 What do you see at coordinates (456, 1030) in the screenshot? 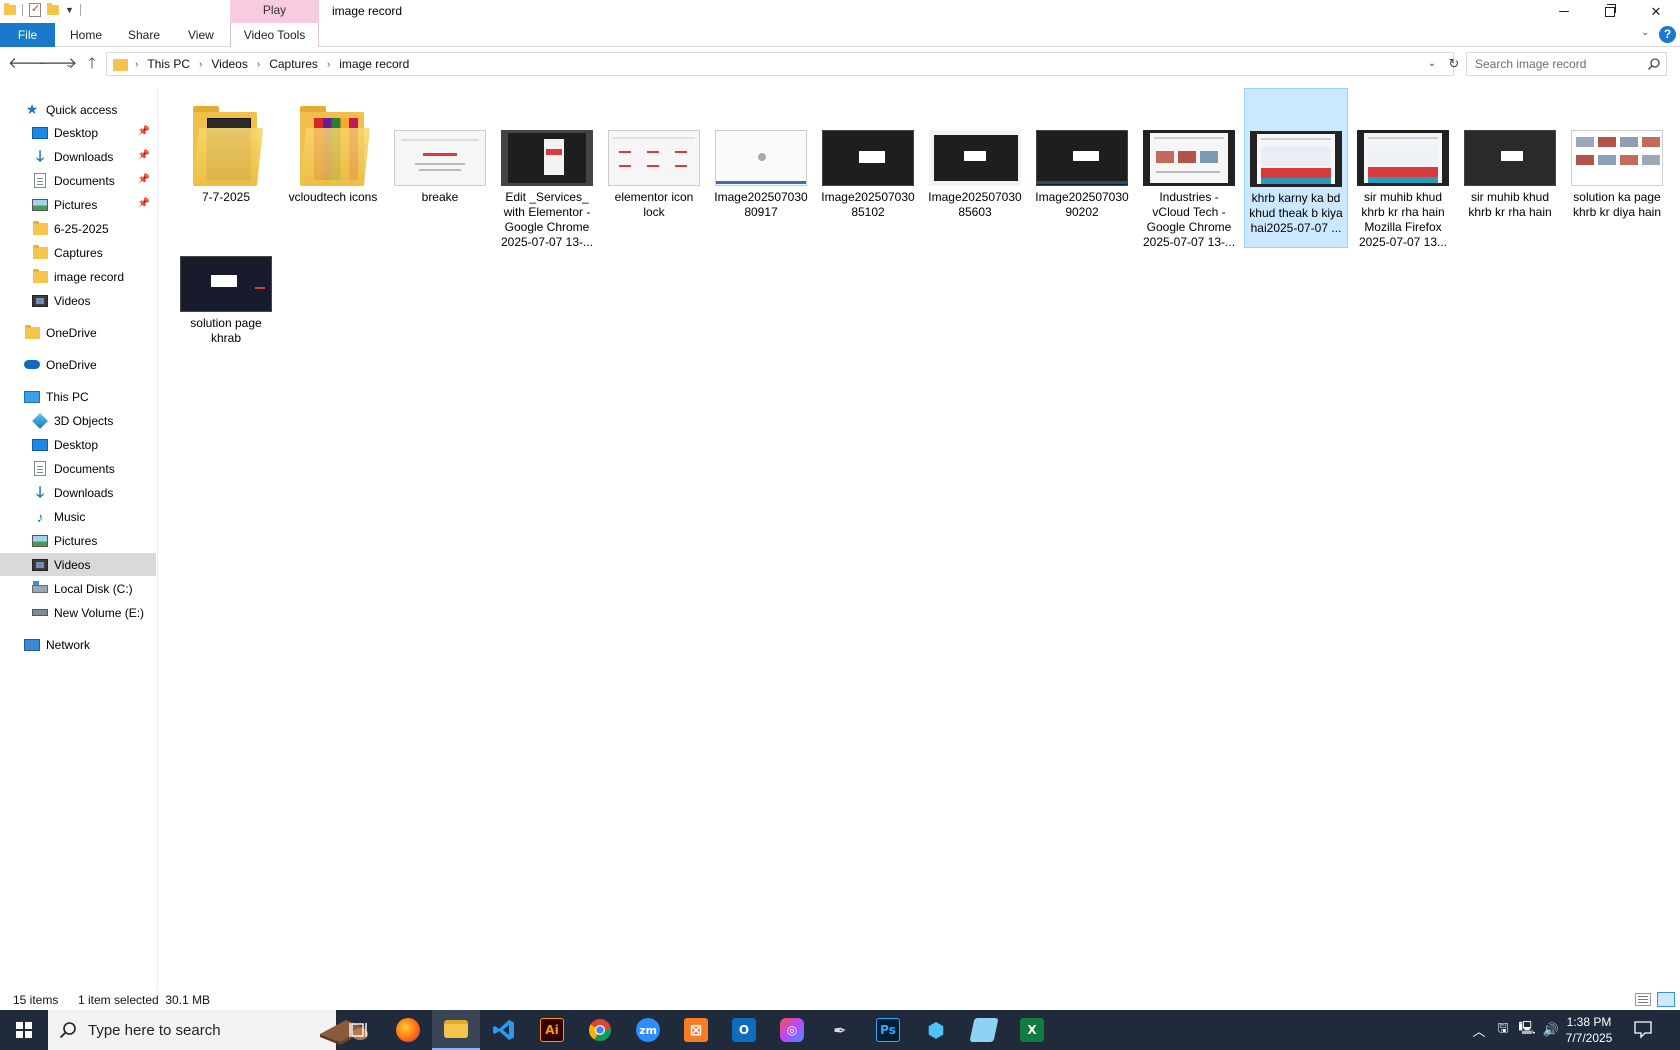
I see `taskbar-app-file-explorer` at bounding box center [456, 1030].